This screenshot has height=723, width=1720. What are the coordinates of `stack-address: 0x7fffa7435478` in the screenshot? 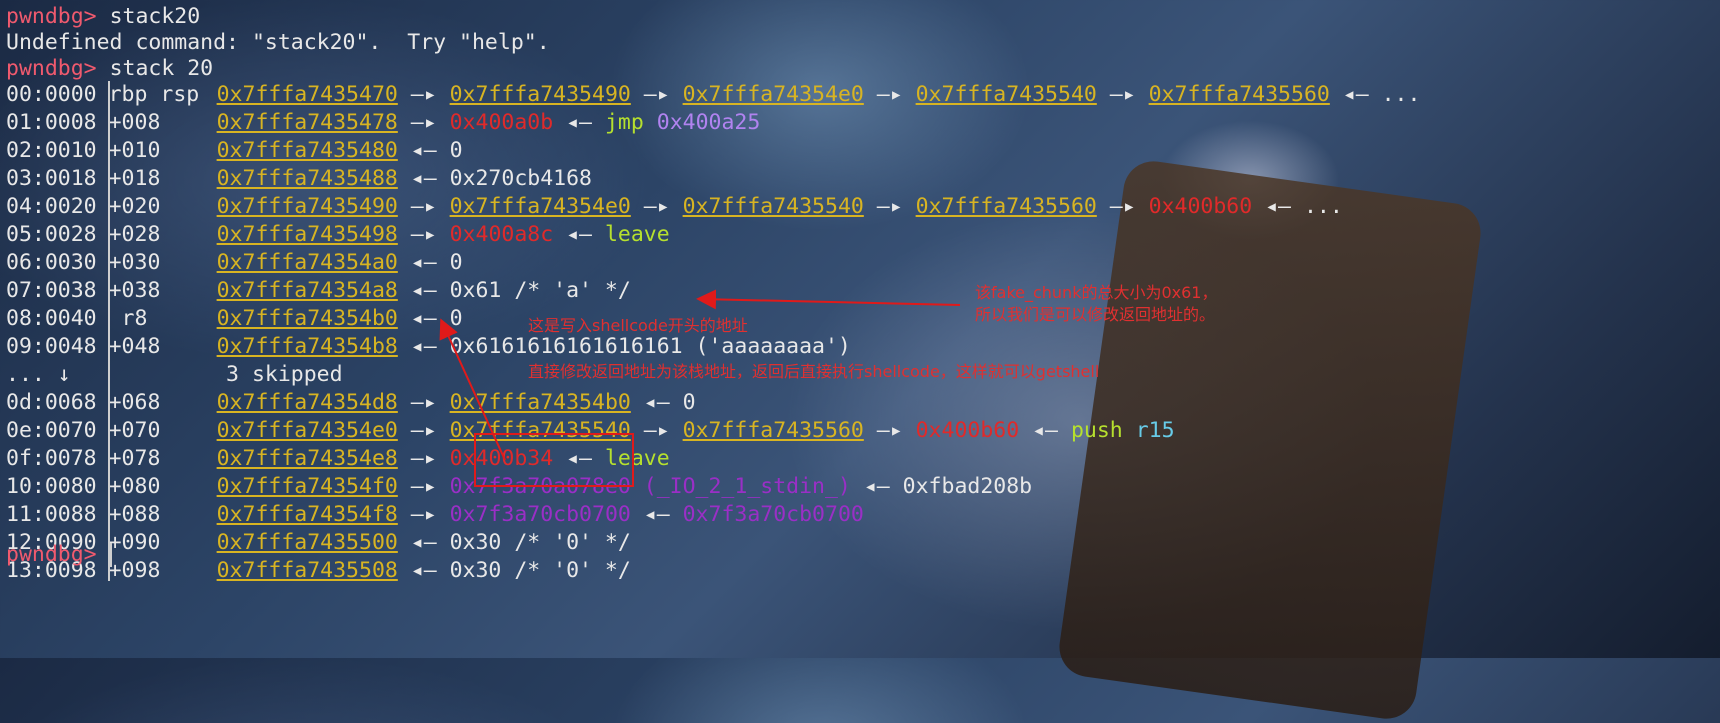 It's located at (307, 122).